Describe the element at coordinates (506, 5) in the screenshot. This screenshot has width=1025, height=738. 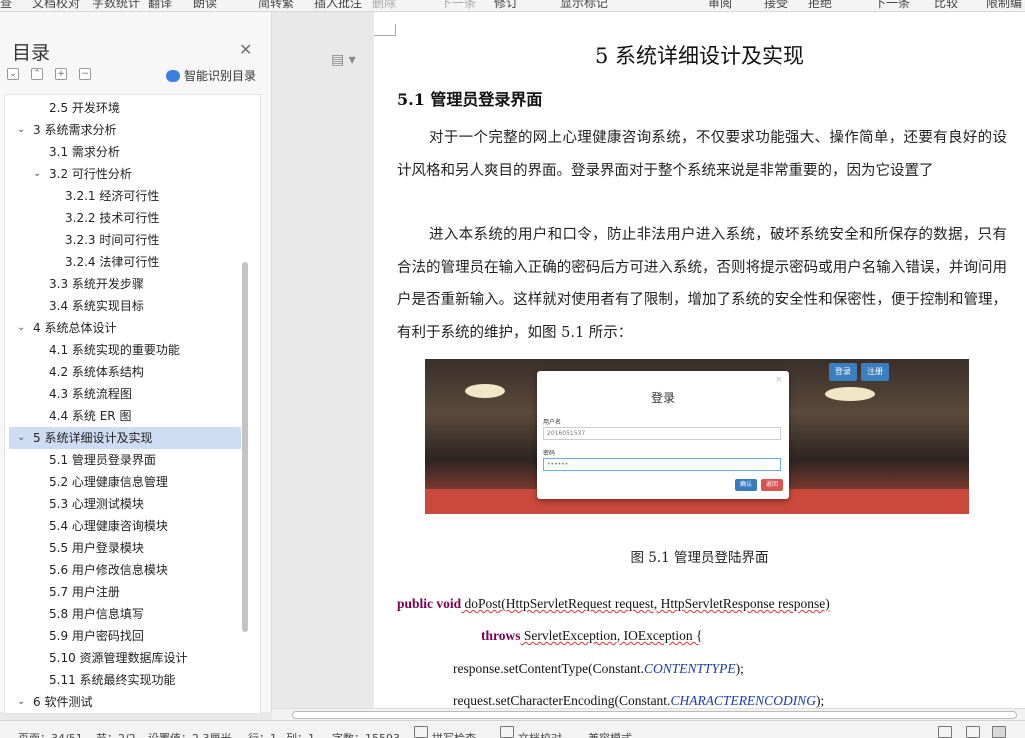
I see `toolbar-item-revise: 修订` at that location.